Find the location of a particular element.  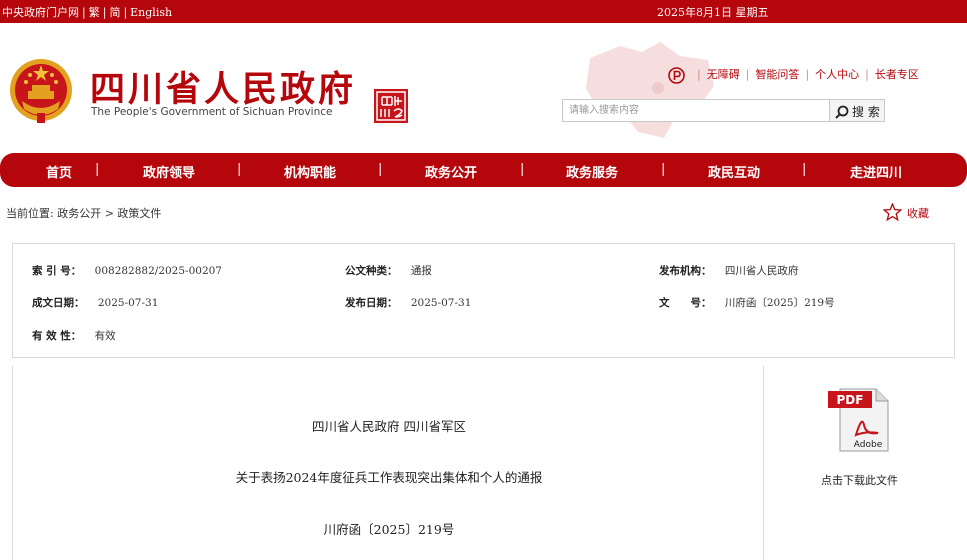

meta-validity: 有 效 性： 有效 is located at coordinates (74, 335).